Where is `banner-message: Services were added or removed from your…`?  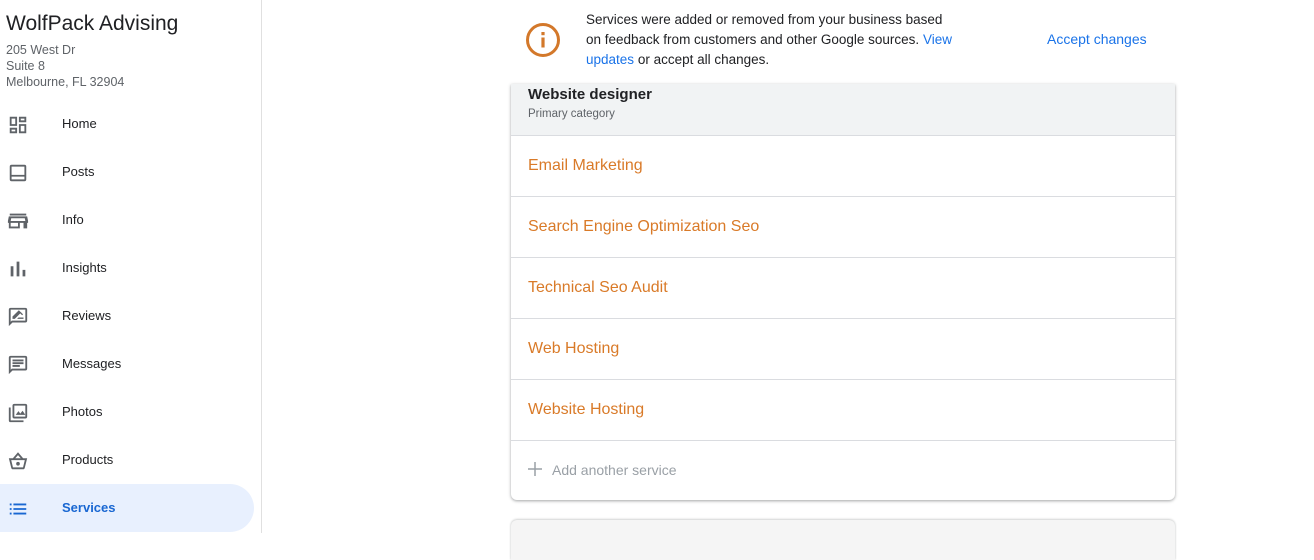 banner-message: Services were added or removed from your… is located at coordinates (771, 40).